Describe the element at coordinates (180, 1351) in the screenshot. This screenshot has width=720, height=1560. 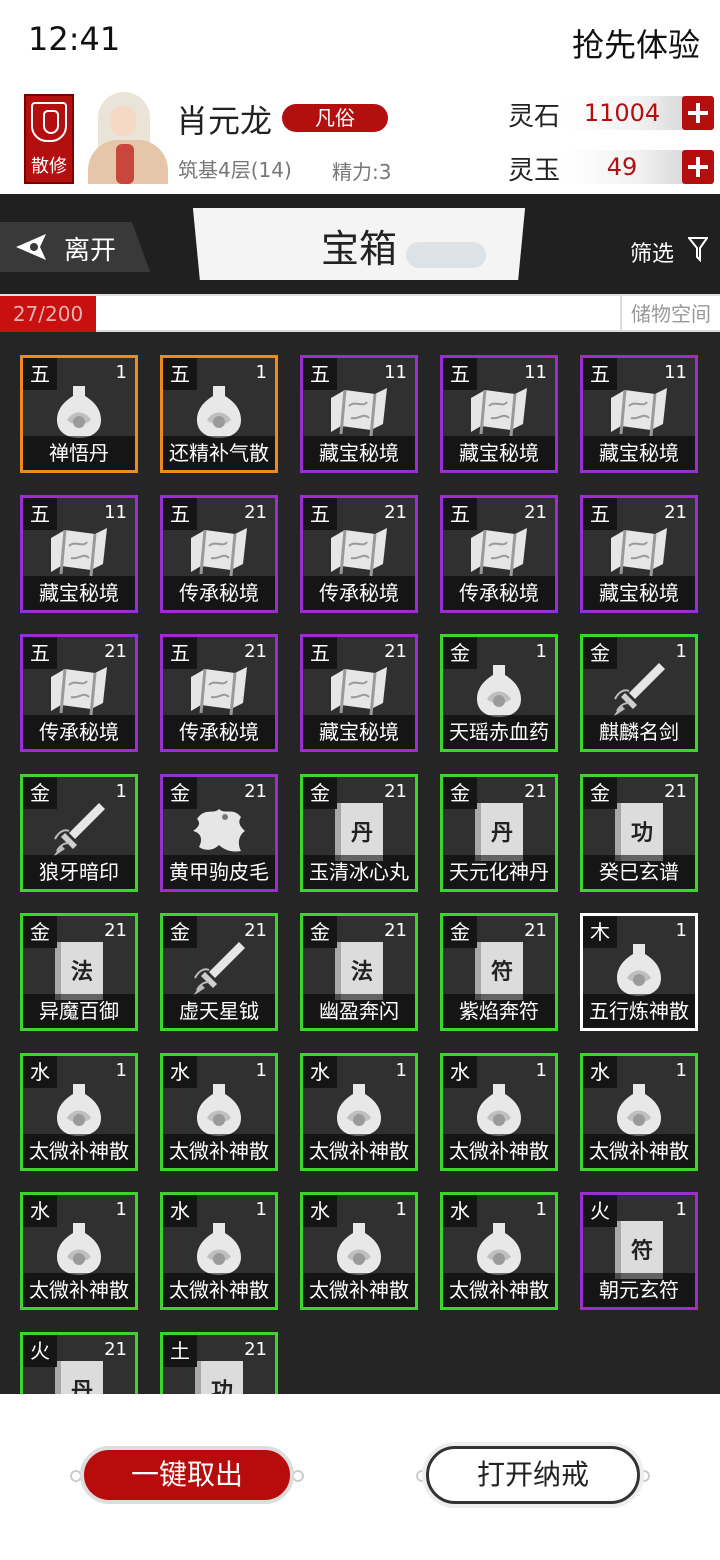
I see `element-tag: 土` at that location.